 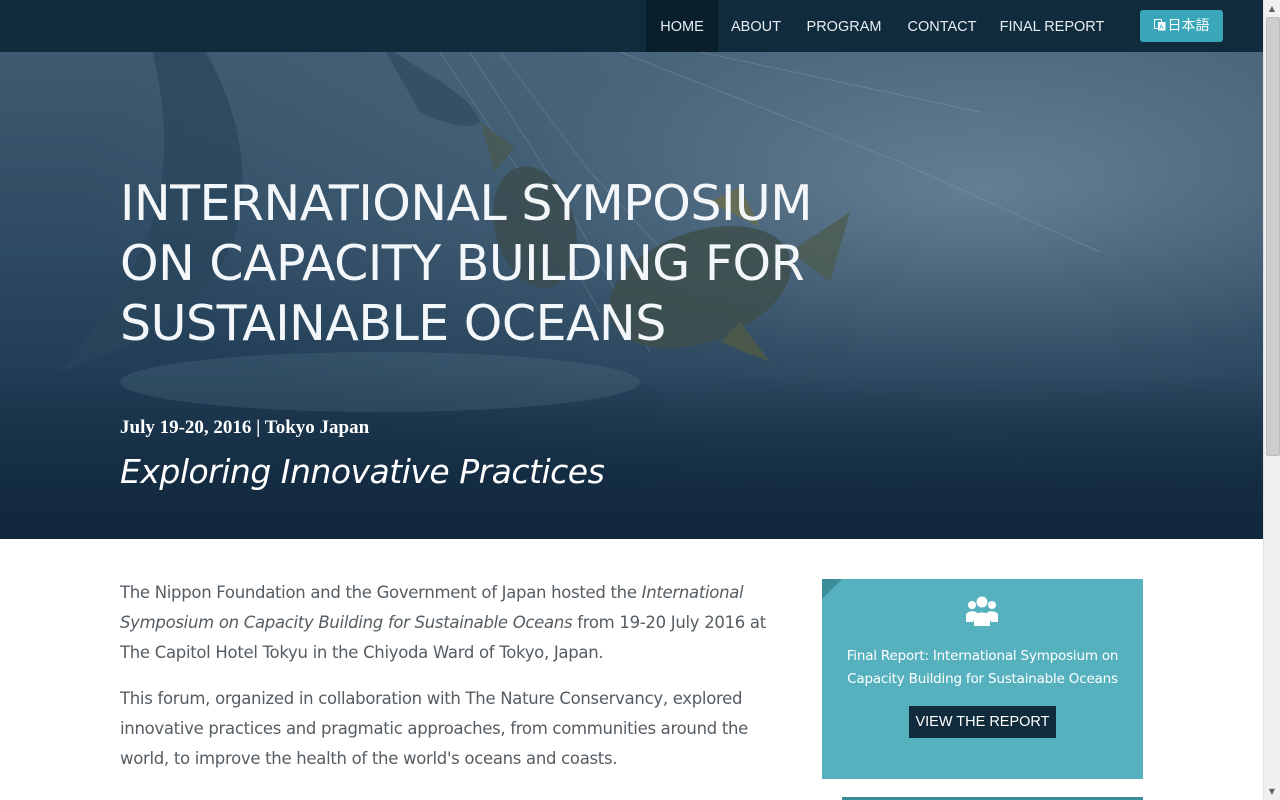 What do you see at coordinates (756, 26) in the screenshot?
I see `nav-about: ABOUT` at bounding box center [756, 26].